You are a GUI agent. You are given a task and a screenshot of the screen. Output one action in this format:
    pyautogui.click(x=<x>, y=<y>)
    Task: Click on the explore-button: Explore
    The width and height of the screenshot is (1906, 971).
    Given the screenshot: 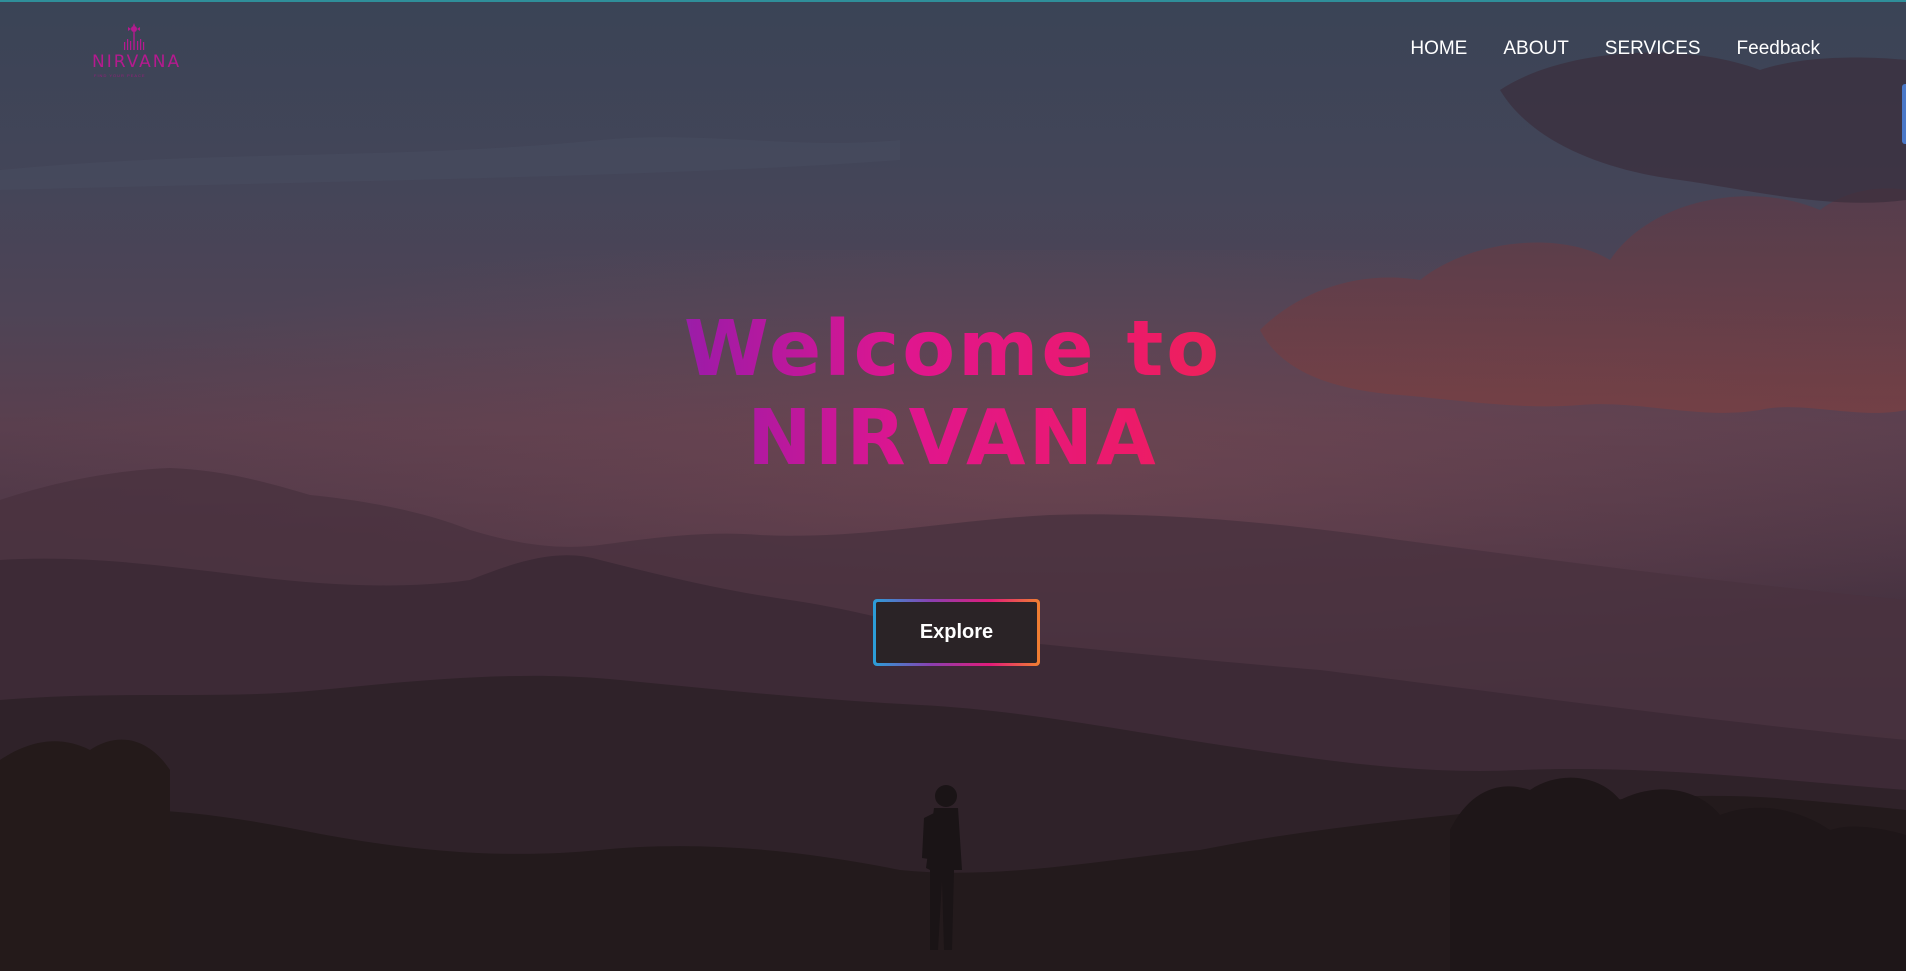 What is the action you would take?
    pyautogui.click(x=956, y=632)
    